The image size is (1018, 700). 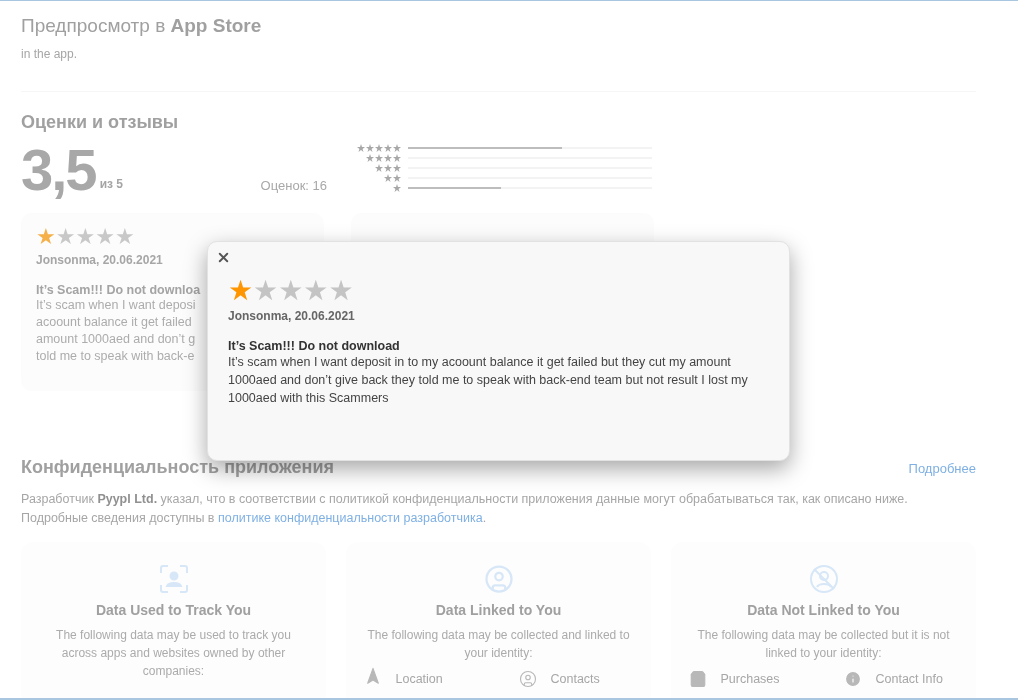 What do you see at coordinates (173, 653) in the screenshot?
I see `card-description: The following data may be used to track you across apps and websites owned by other companies:` at bounding box center [173, 653].